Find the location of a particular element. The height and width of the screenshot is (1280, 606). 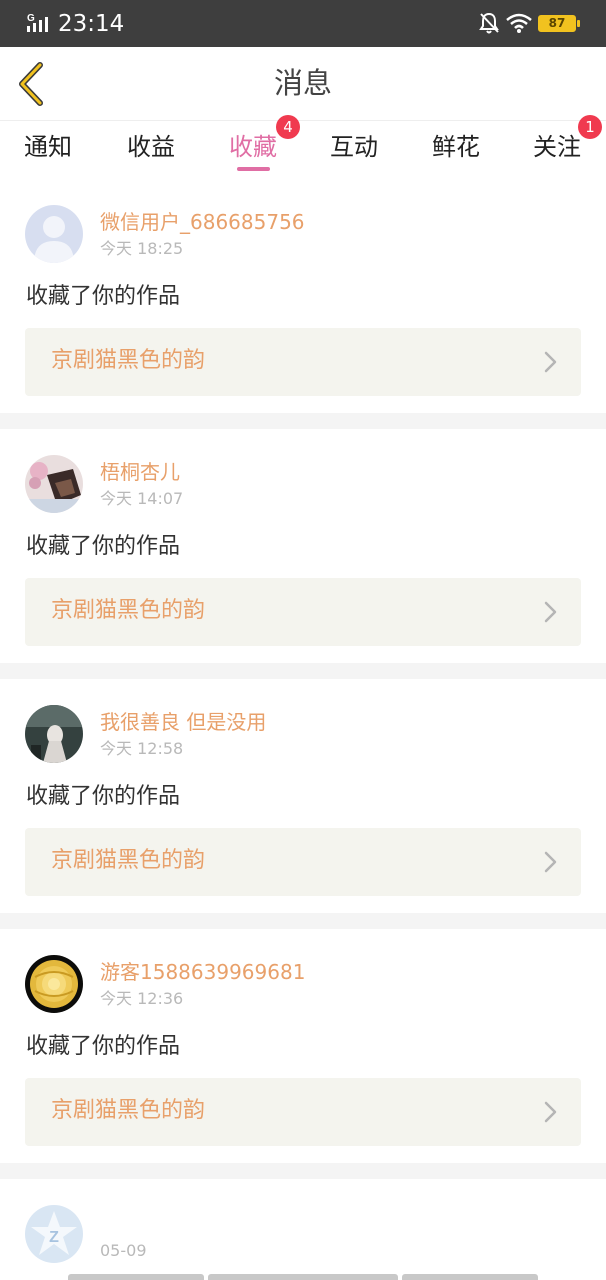

status-bar: G 23:14 87 is located at coordinates (303, 23).